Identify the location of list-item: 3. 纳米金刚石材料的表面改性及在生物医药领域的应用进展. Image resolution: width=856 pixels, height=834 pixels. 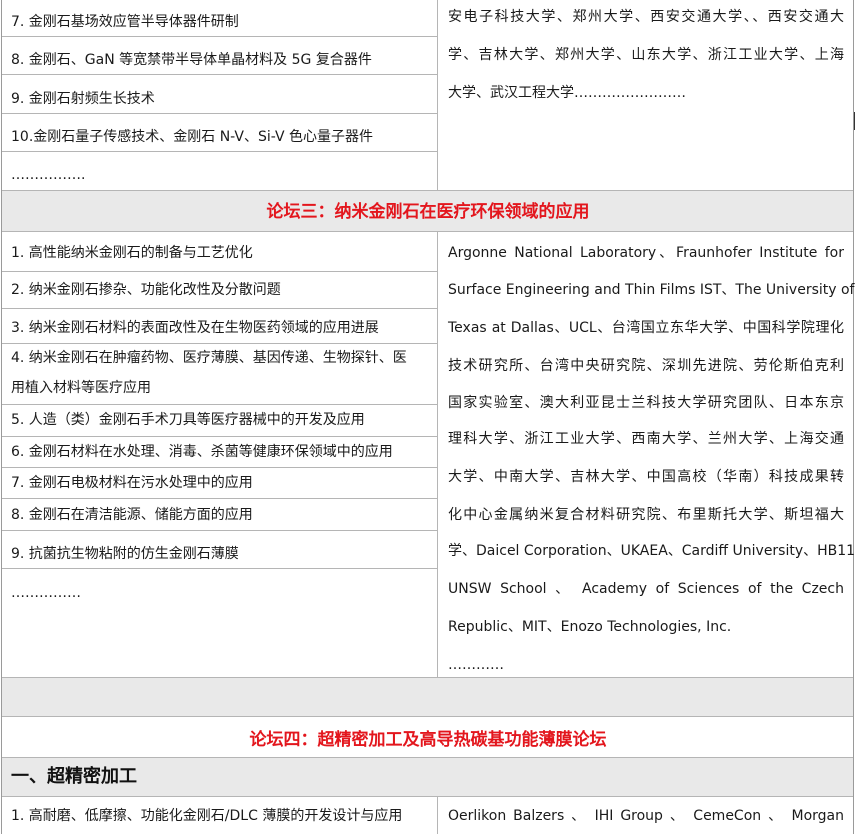
(195, 328).